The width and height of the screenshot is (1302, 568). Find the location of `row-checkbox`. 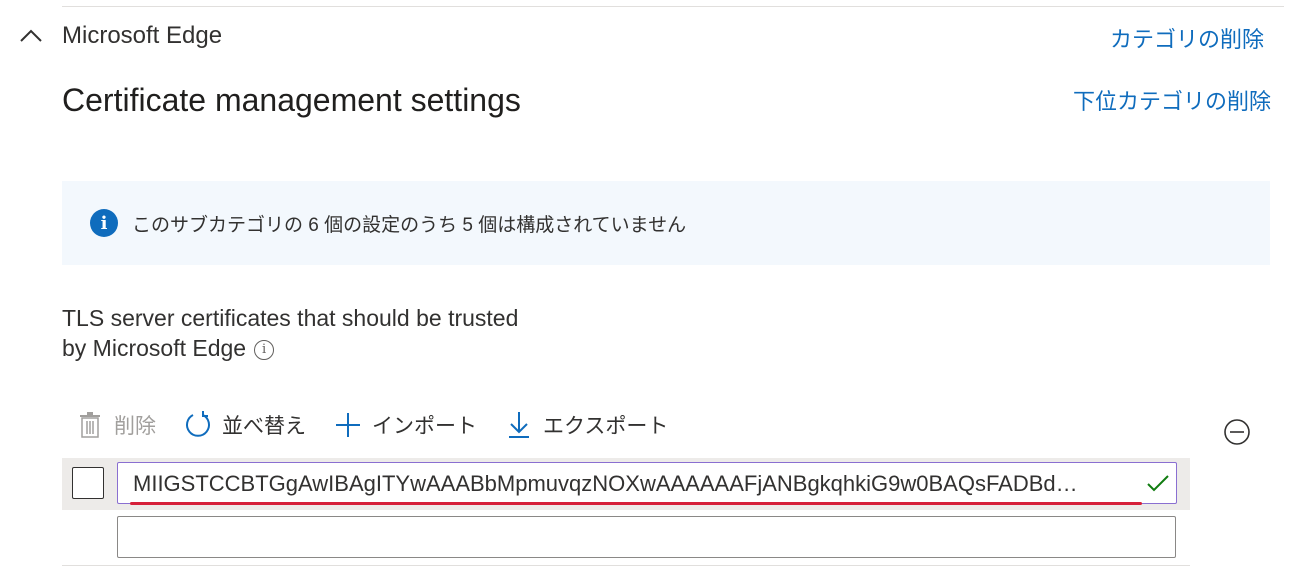

row-checkbox is located at coordinates (88, 483).